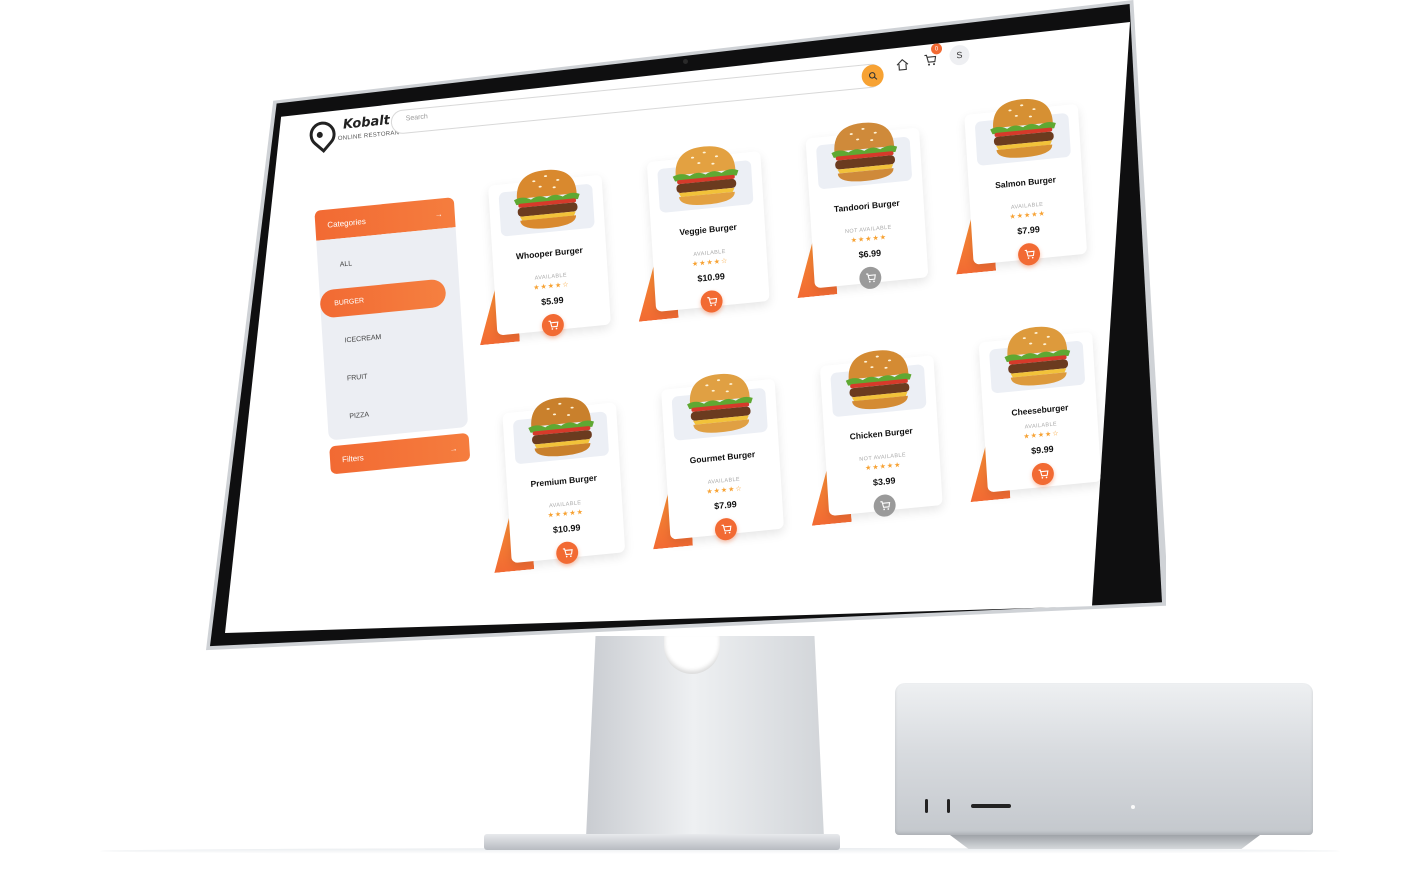 The width and height of the screenshot is (1412, 892). What do you see at coordinates (1133, 807) in the screenshot?
I see `power-led` at bounding box center [1133, 807].